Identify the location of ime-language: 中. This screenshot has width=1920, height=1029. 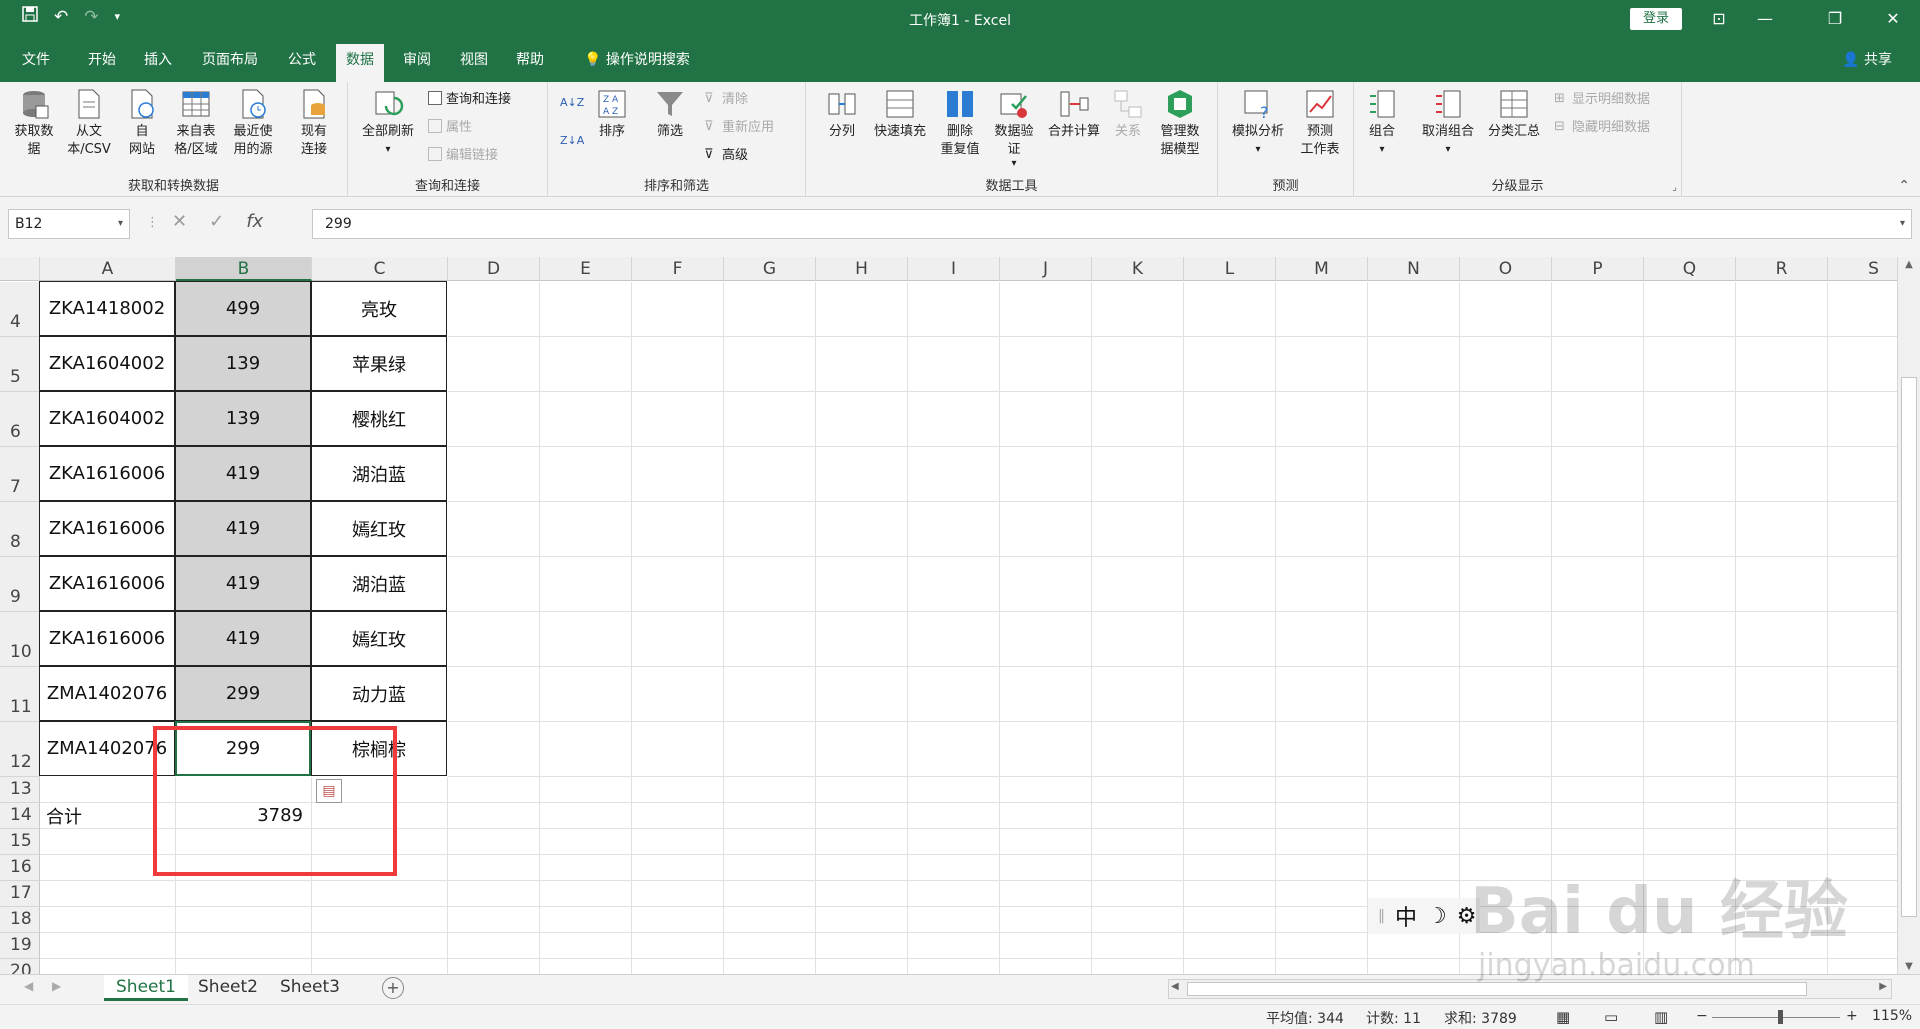
(1406, 916).